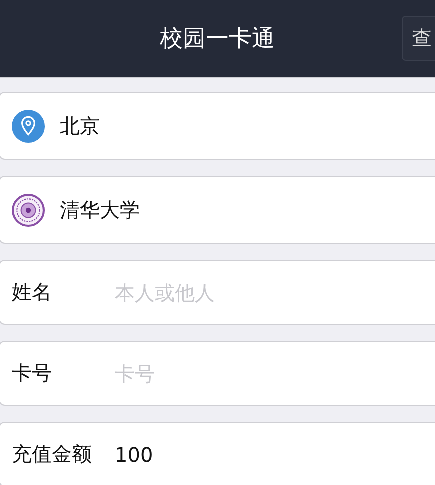 The height and width of the screenshot is (485, 435). Describe the element at coordinates (52, 454) in the screenshot. I see `field-label: 充值金额` at that location.